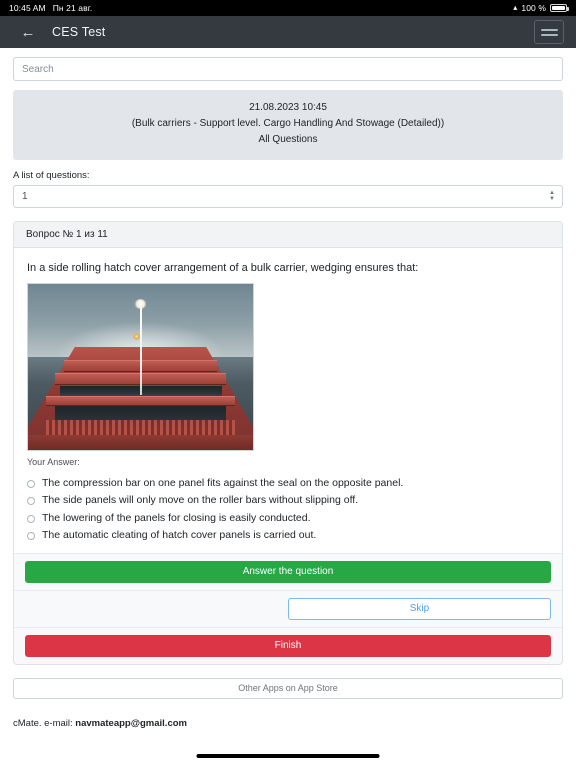  What do you see at coordinates (288, 756) in the screenshot?
I see `home-indicator` at bounding box center [288, 756].